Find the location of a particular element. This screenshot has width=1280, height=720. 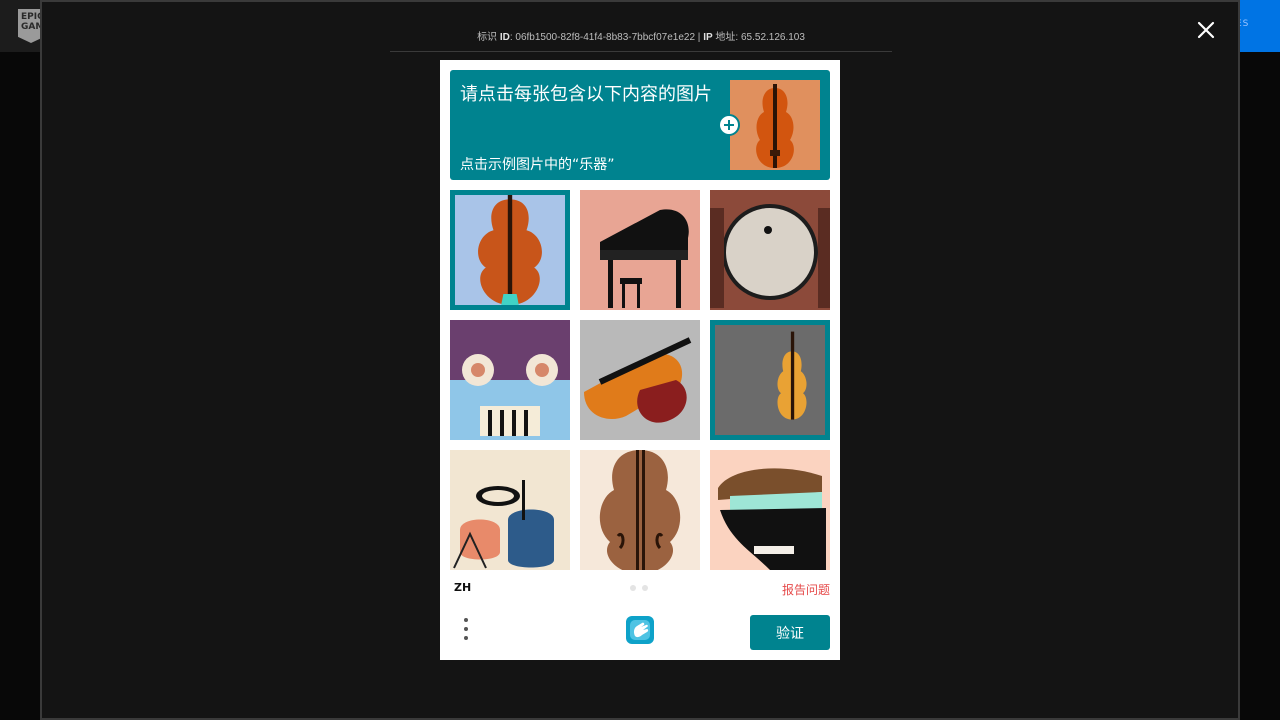

ip-label: IP is located at coordinates (708, 37).